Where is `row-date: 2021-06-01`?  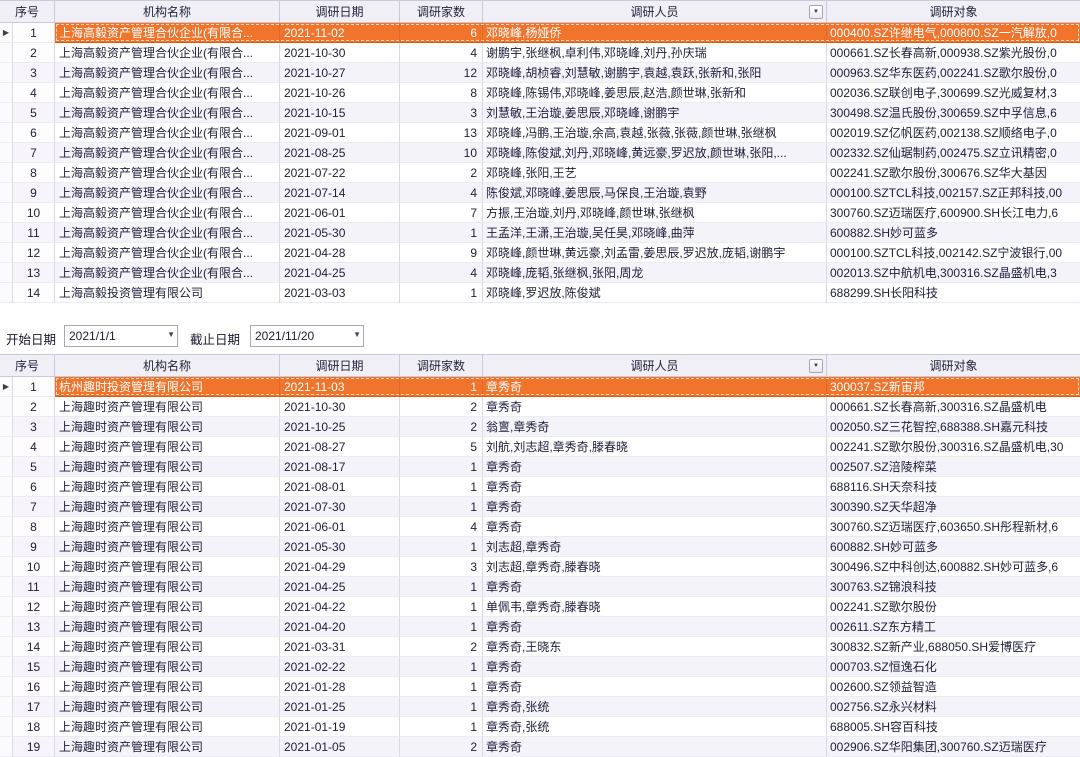 row-date: 2021-06-01 is located at coordinates (340, 527).